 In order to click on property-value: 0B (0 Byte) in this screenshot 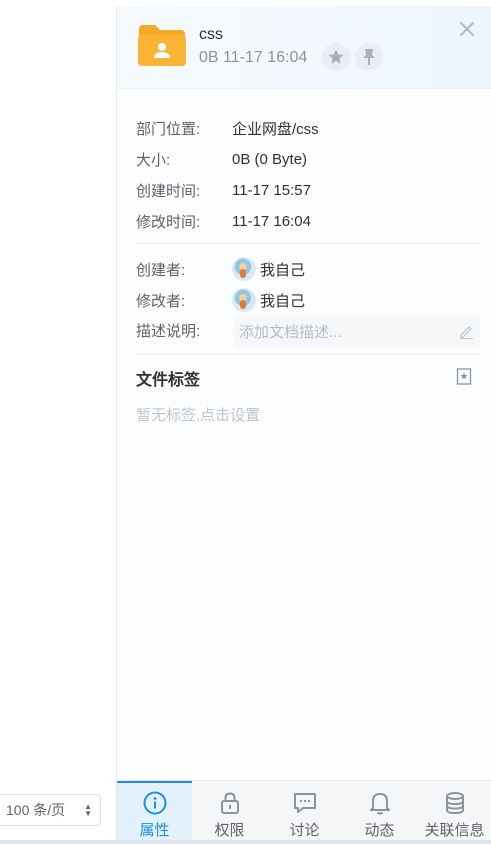, I will do `click(270, 159)`.